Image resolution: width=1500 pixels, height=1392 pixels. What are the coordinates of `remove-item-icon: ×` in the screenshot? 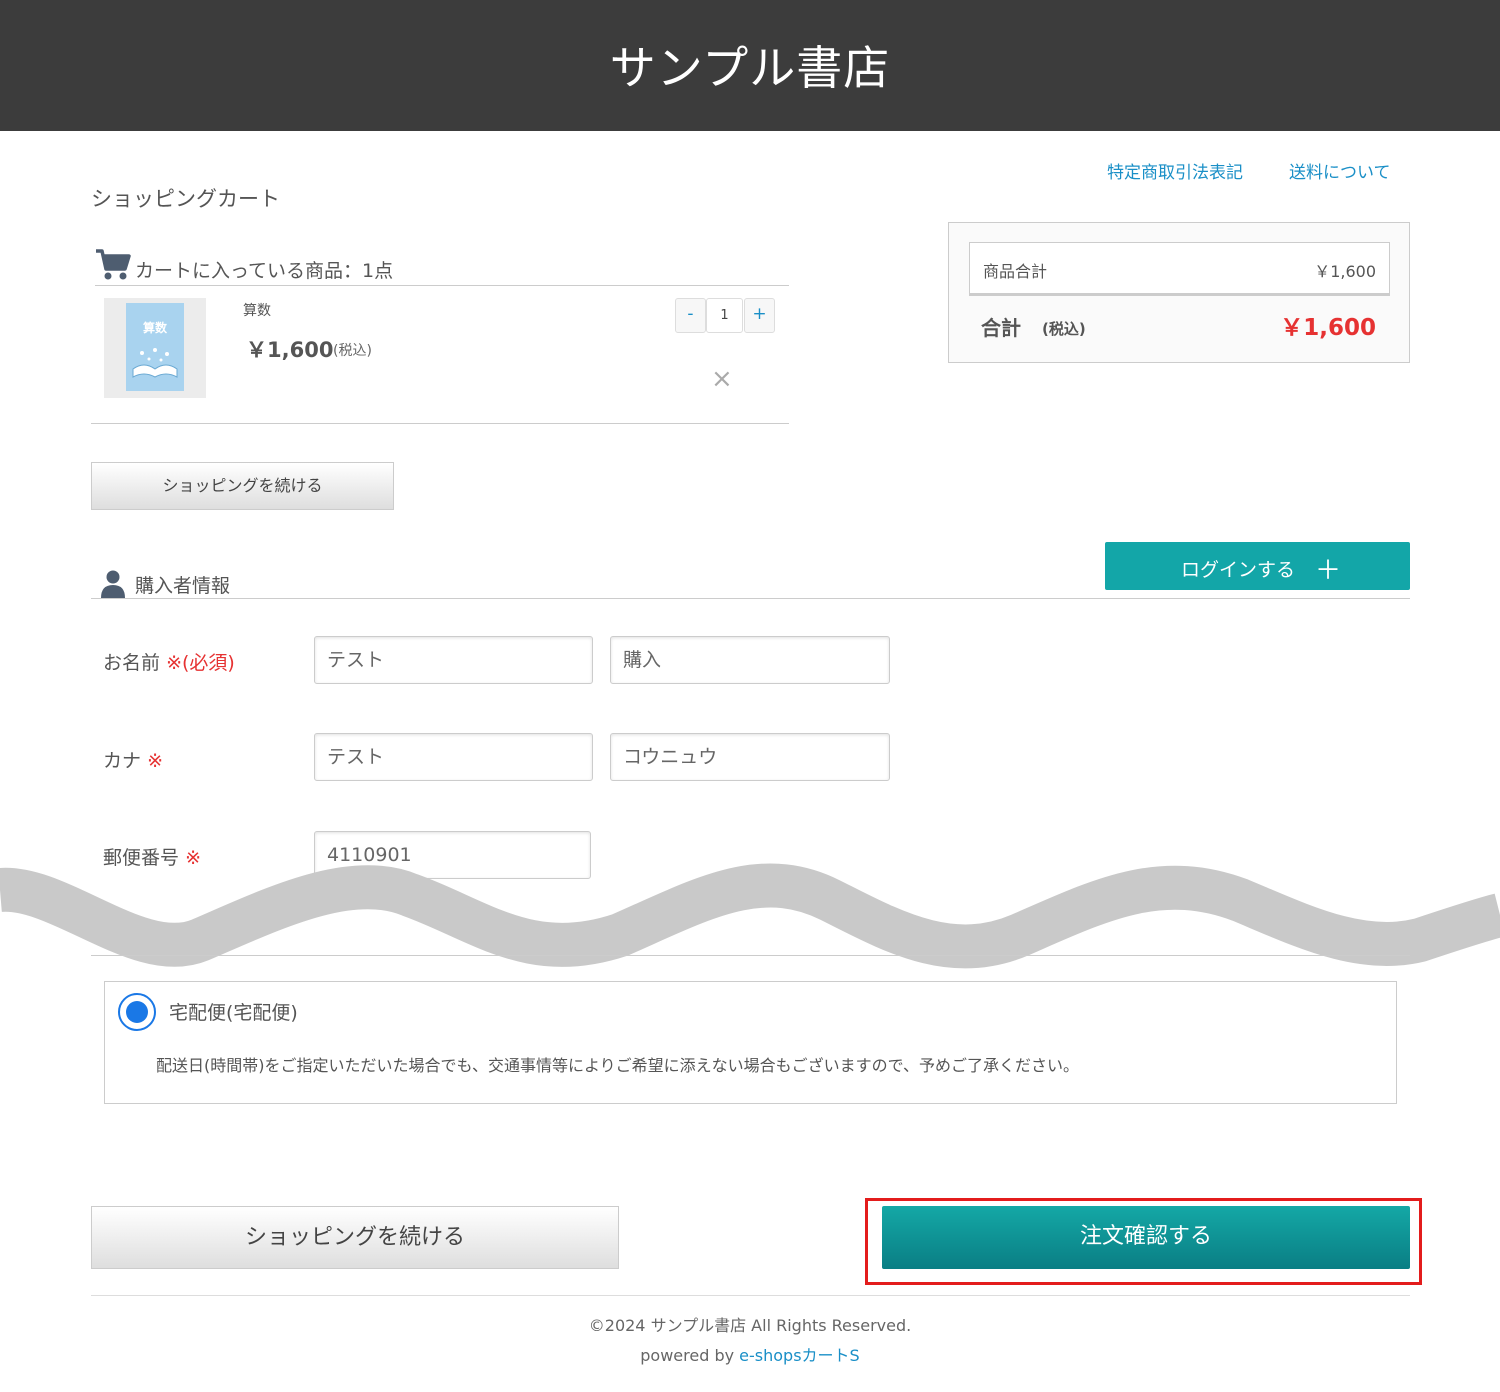 It's located at (722, 379).